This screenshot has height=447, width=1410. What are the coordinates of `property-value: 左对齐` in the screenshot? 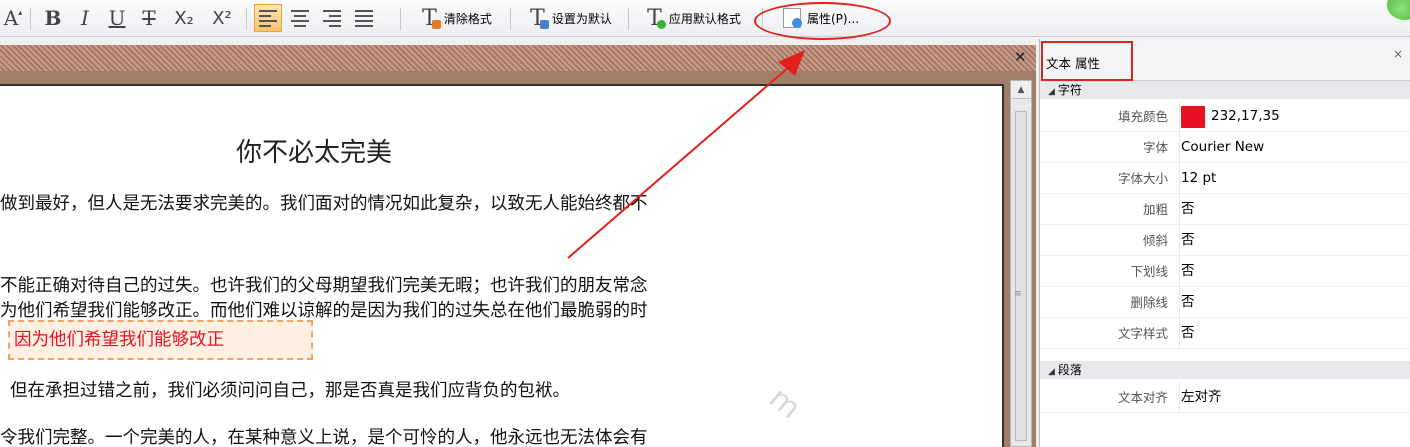 It's located at (1201, 397).